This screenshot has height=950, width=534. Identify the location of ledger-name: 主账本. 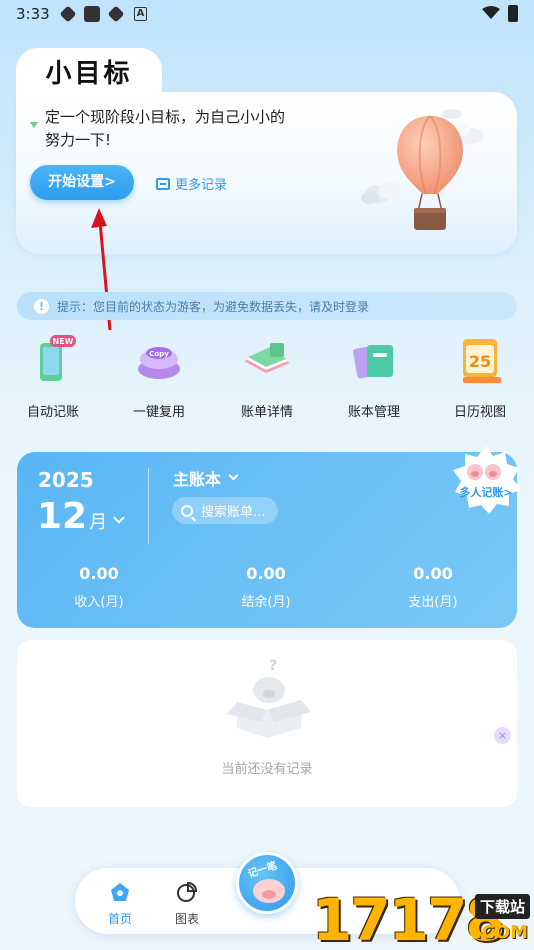
(197, 479).